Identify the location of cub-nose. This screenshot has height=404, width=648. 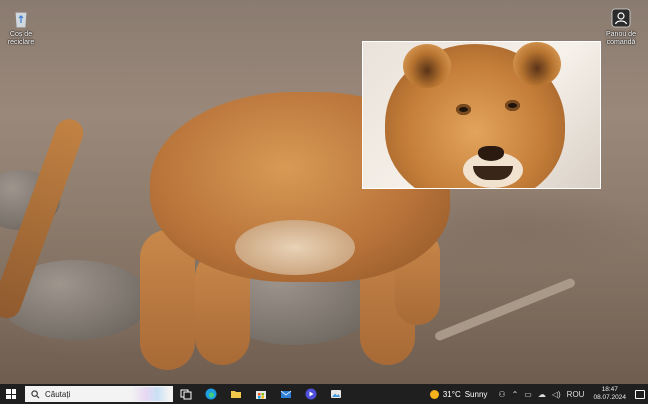
(491, 153).